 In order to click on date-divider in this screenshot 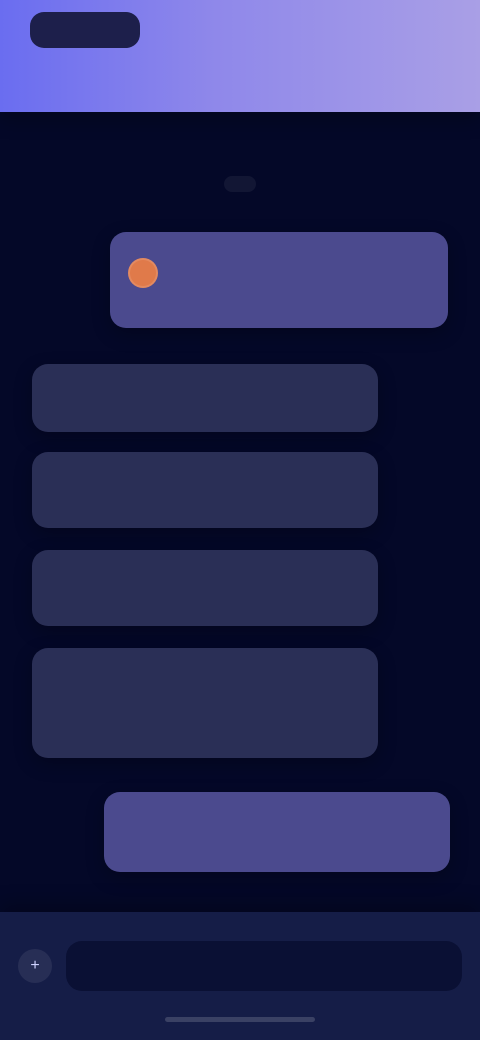, I will do `click(240, 184)`.